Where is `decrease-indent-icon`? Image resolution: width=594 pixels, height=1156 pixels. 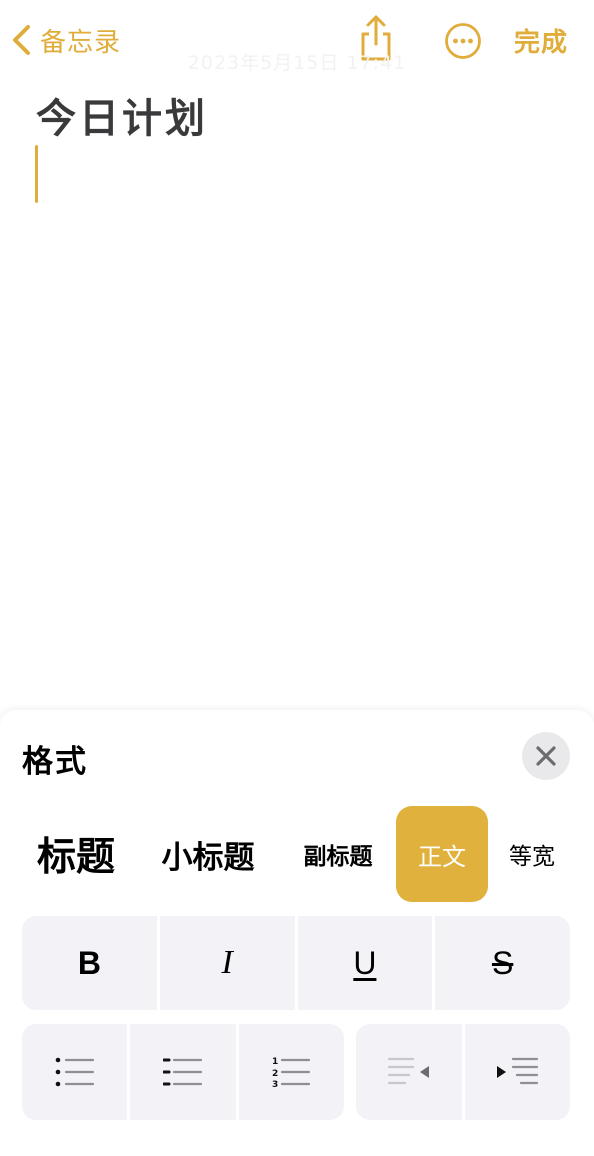
decrease-indent-icon is located at coordinates (408, 1071).